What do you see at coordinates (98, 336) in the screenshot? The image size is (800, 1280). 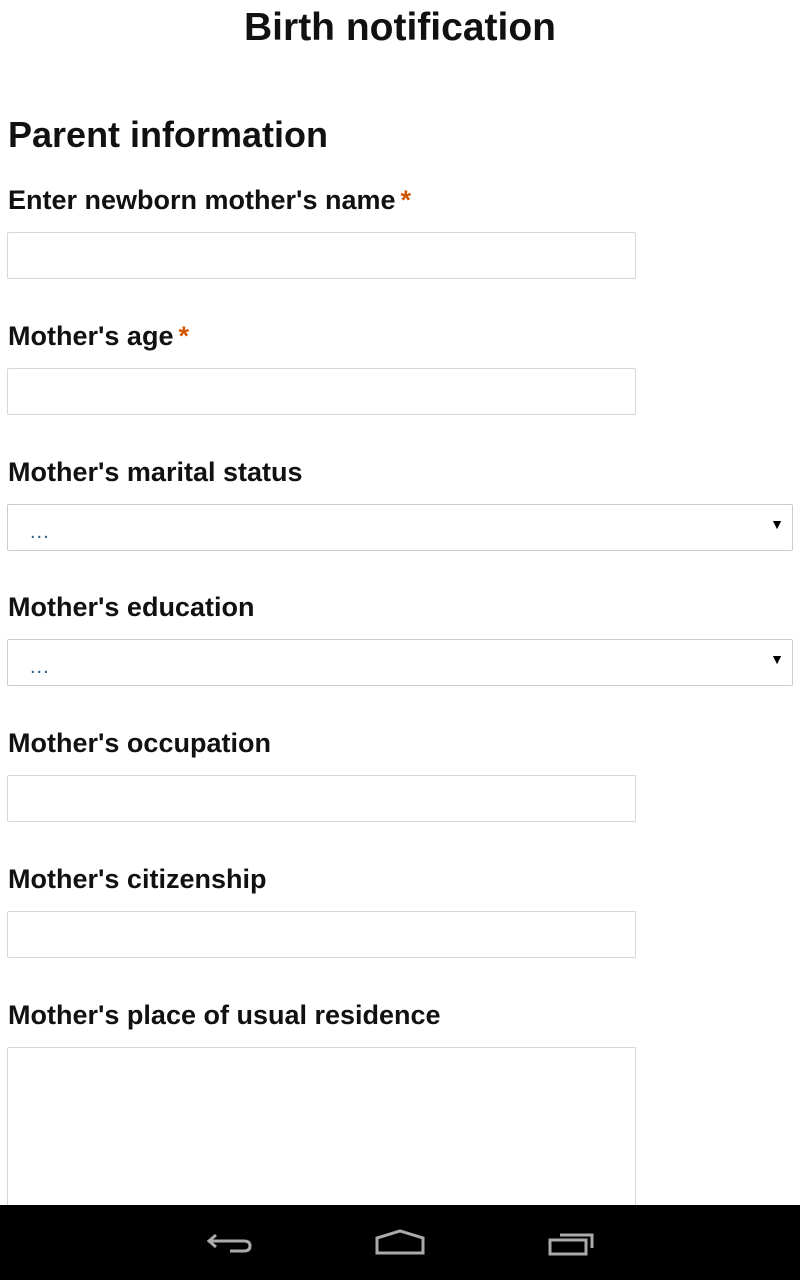 I see `mother-age-label: Mother's age *` at bounding box center [98, 336].